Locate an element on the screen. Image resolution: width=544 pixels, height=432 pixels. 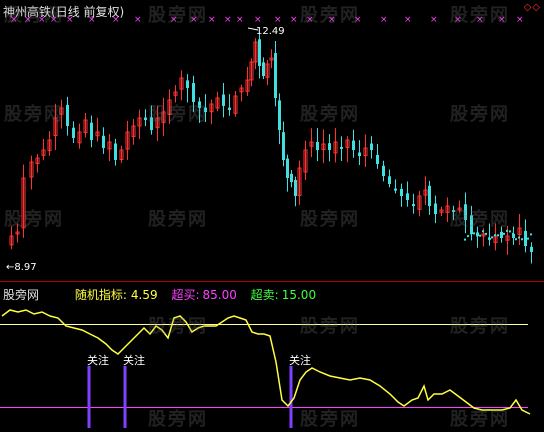
stock-name: 神州高铁 is located at coordinates (27, 12).